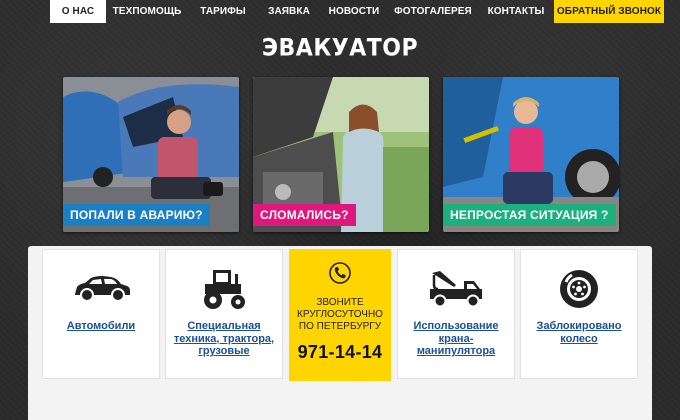  I want to click on nav-item-techhelp: ТЕХПОМОЩЬ, so click(147, 11).